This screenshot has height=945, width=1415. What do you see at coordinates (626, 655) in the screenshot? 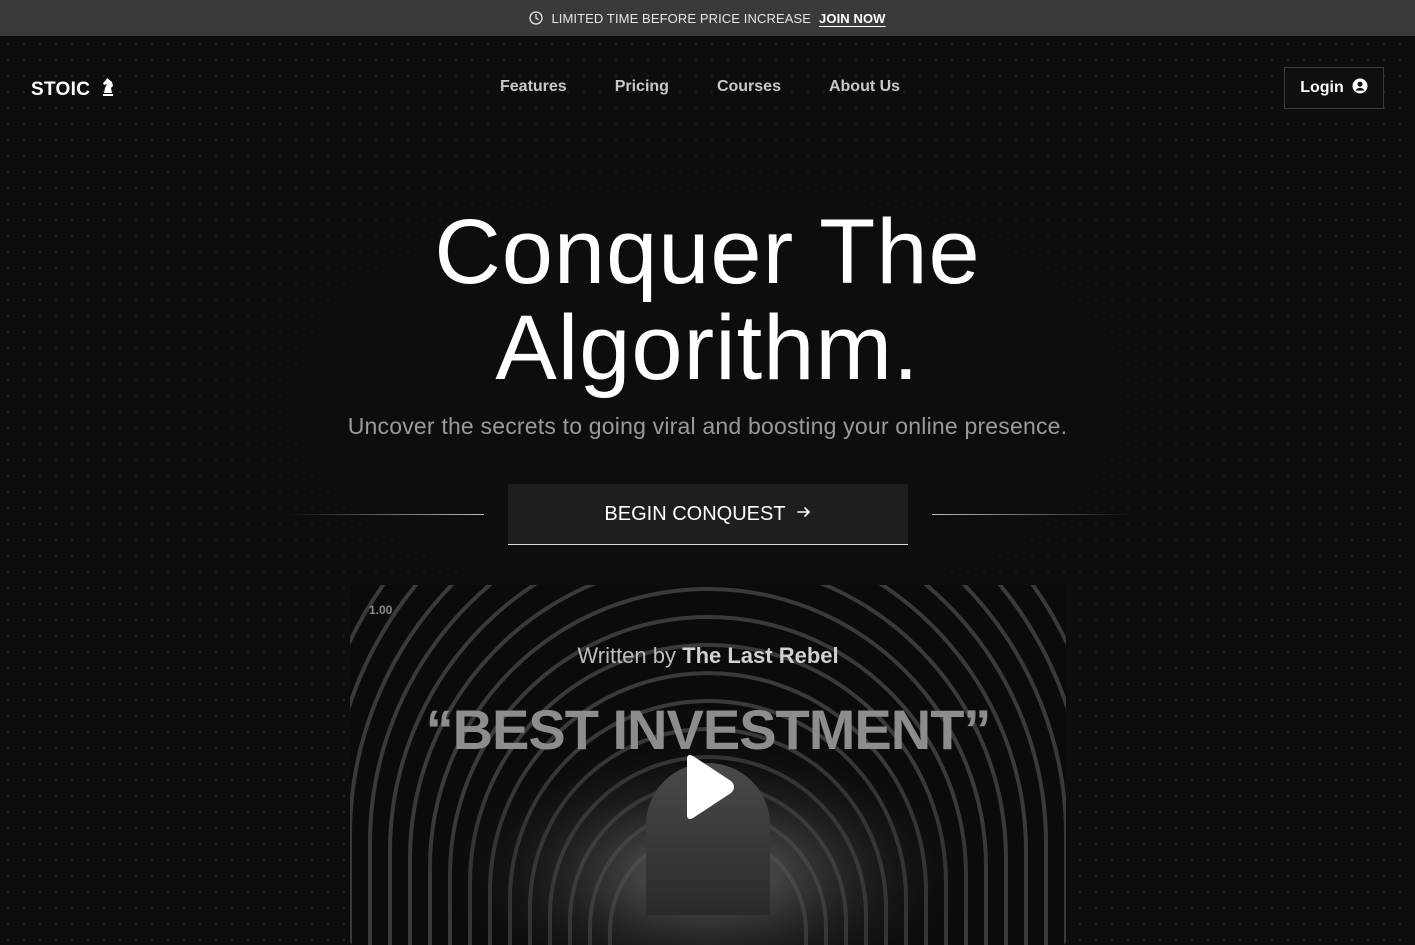
I see `written-by-prefix: Written by` at bounding box center [626, 655].